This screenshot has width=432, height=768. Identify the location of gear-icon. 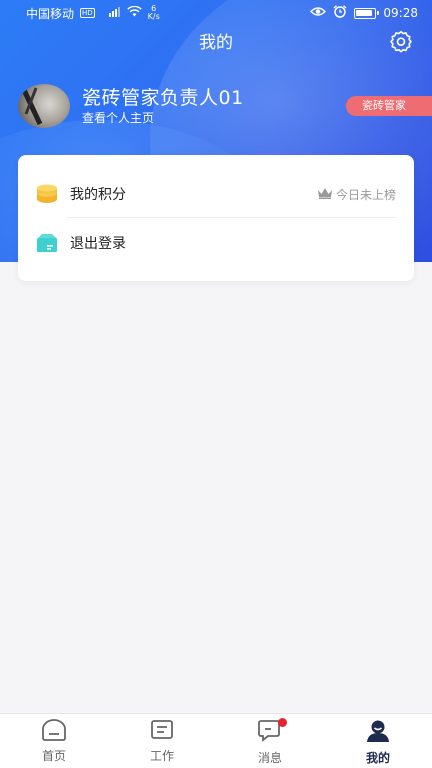
(401, 44).